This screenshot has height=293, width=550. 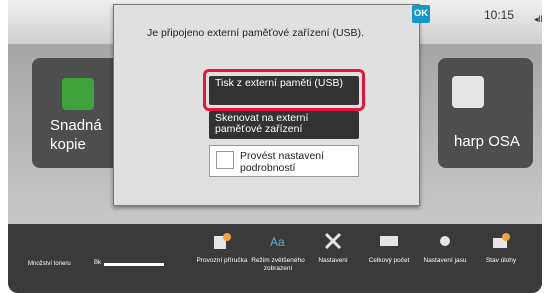 I want to click on brightness-icon, so click(x=445, y=241).